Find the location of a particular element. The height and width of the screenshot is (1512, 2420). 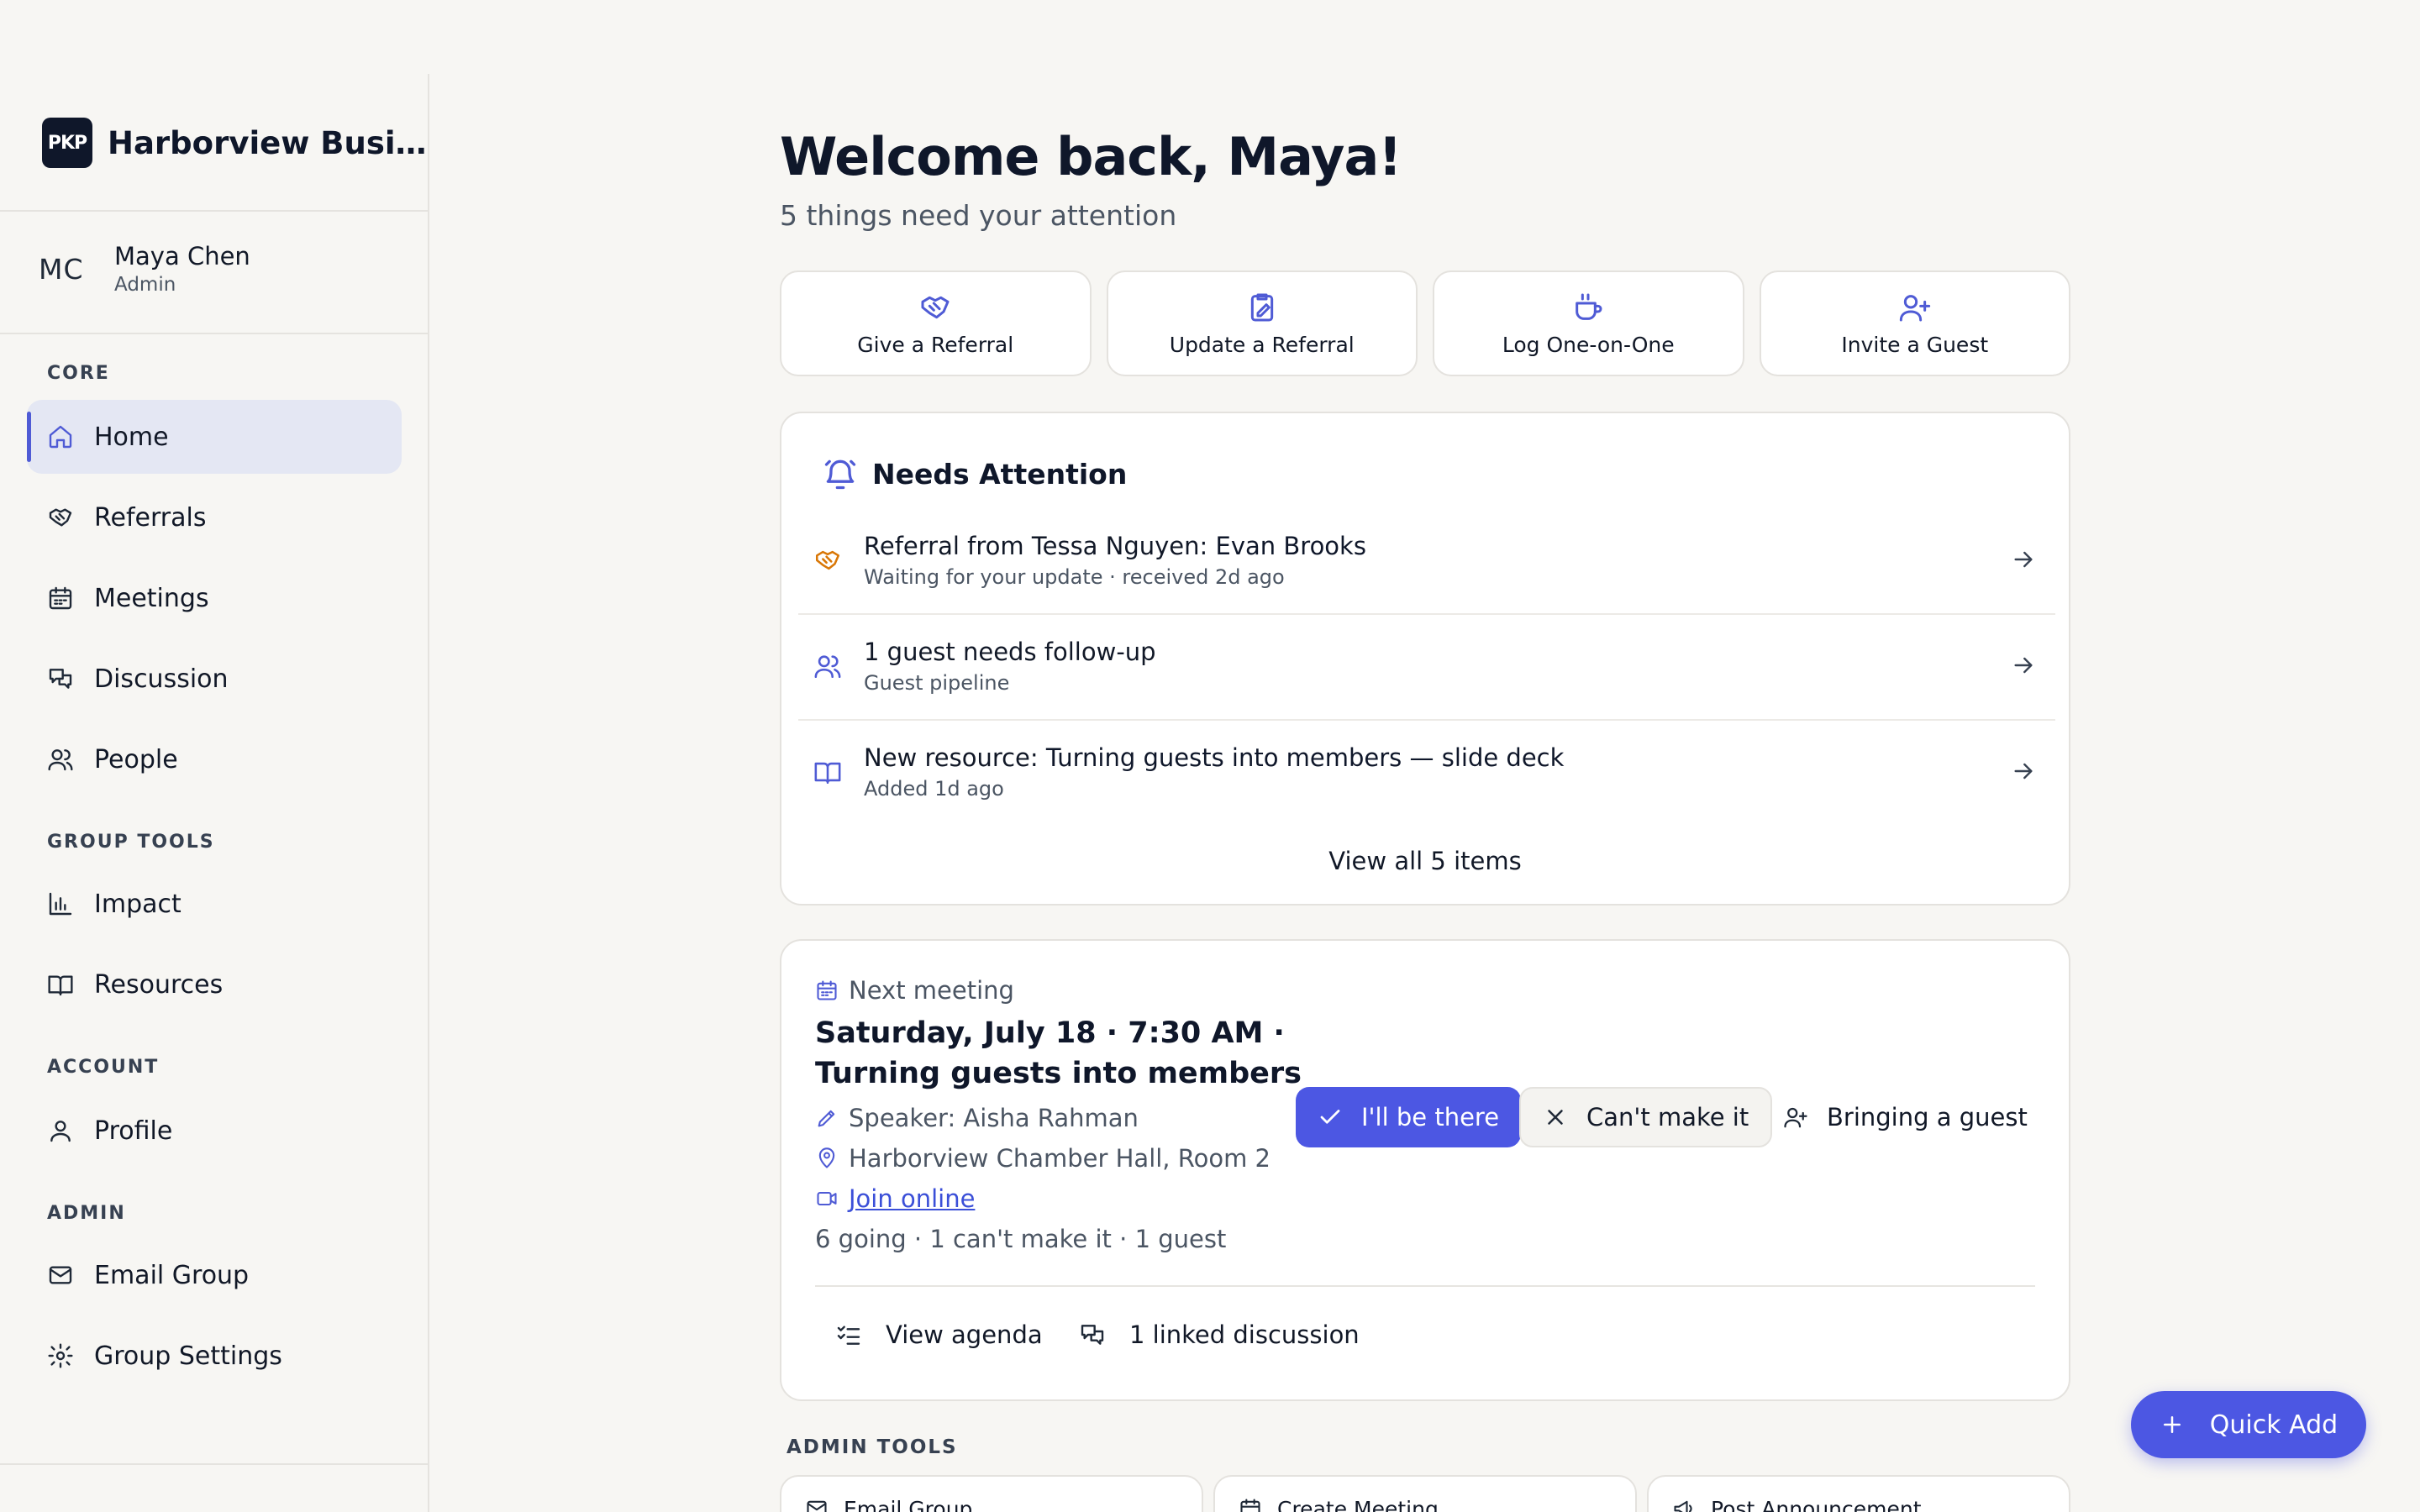

sidebar-item-meetings: Meetings is located at coordinates (214, 598).